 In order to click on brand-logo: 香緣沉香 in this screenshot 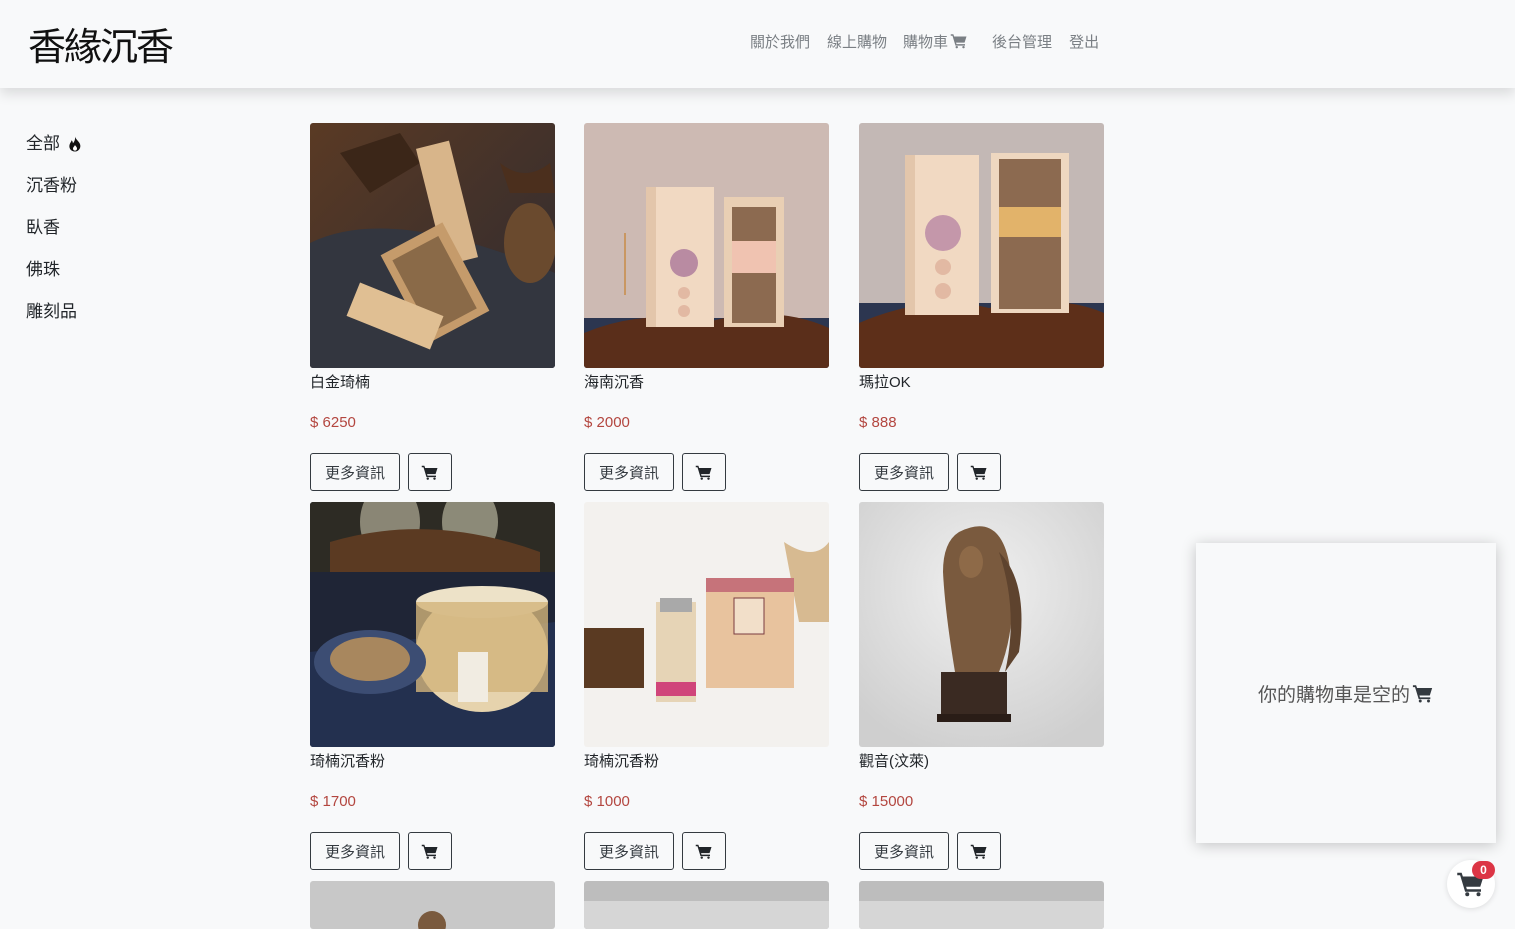, I will do `click(103, 43)`.